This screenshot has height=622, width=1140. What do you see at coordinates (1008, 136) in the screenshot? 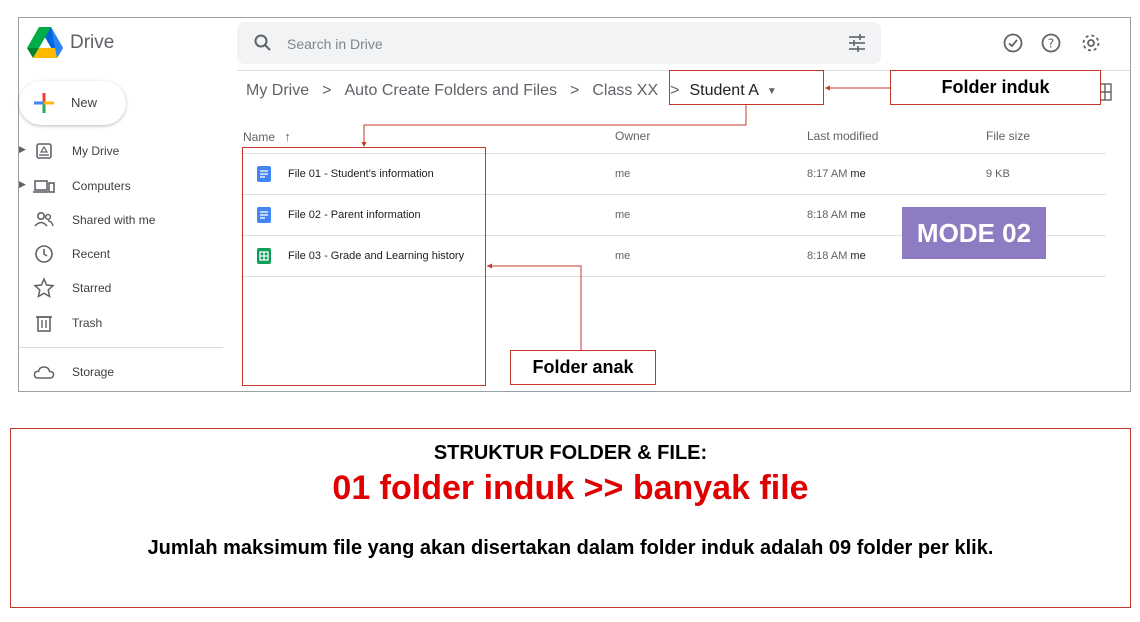
I see `column-header-file-size: File size` at bounding box center [1008, 136].